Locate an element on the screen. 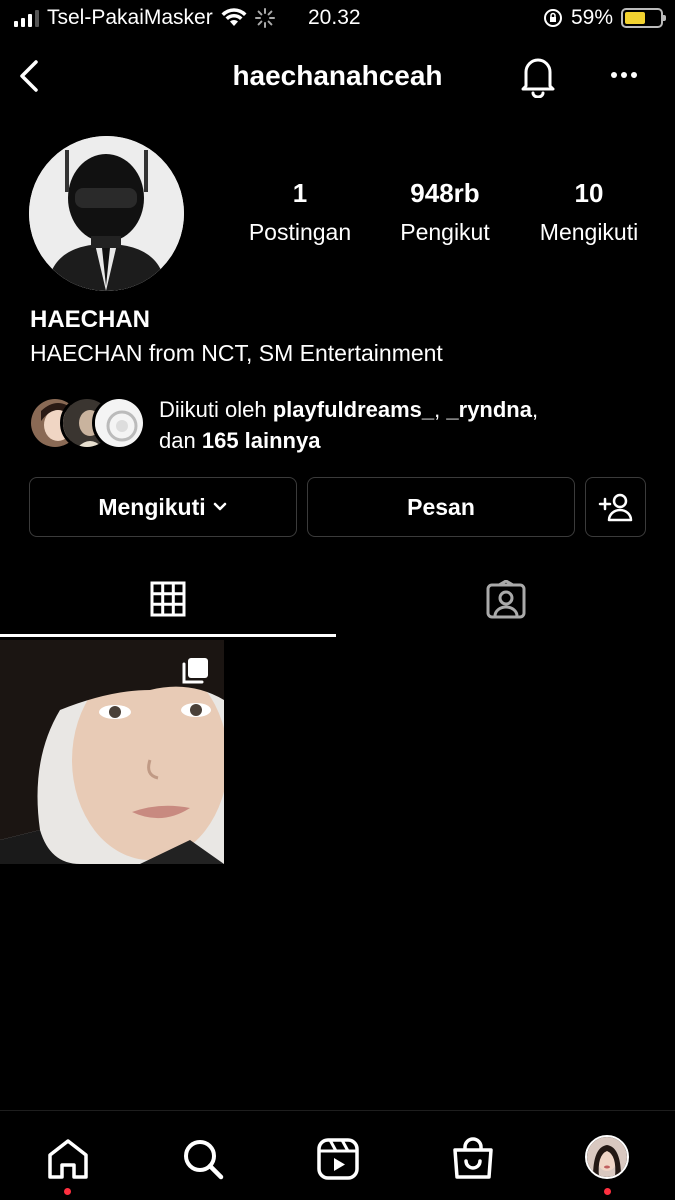 The height and width of the screenshot is (1200, 675). posts-label: Postingan is located at coordinates (300, 232).